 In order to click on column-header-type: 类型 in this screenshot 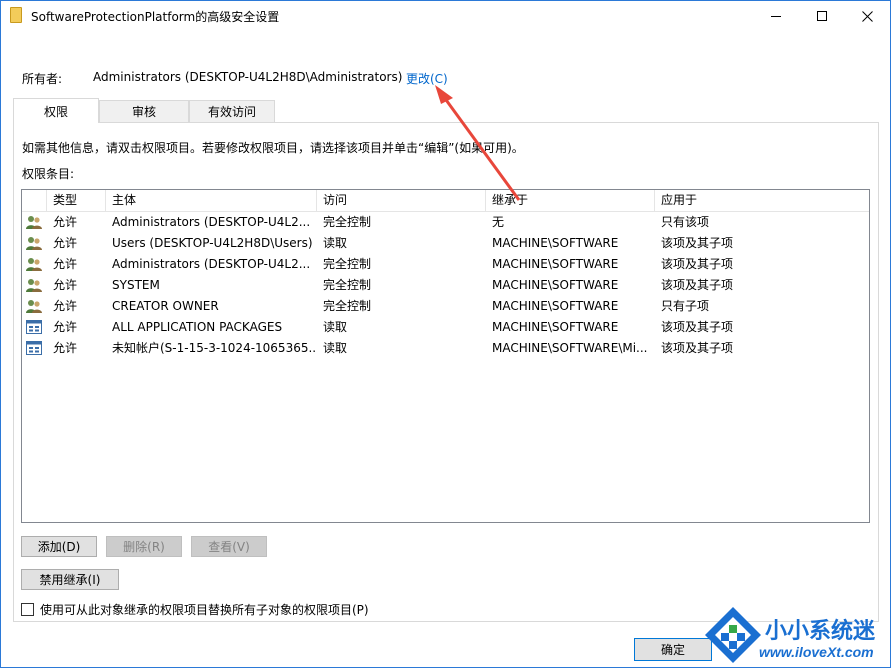, I will do `click(76, 201)`.